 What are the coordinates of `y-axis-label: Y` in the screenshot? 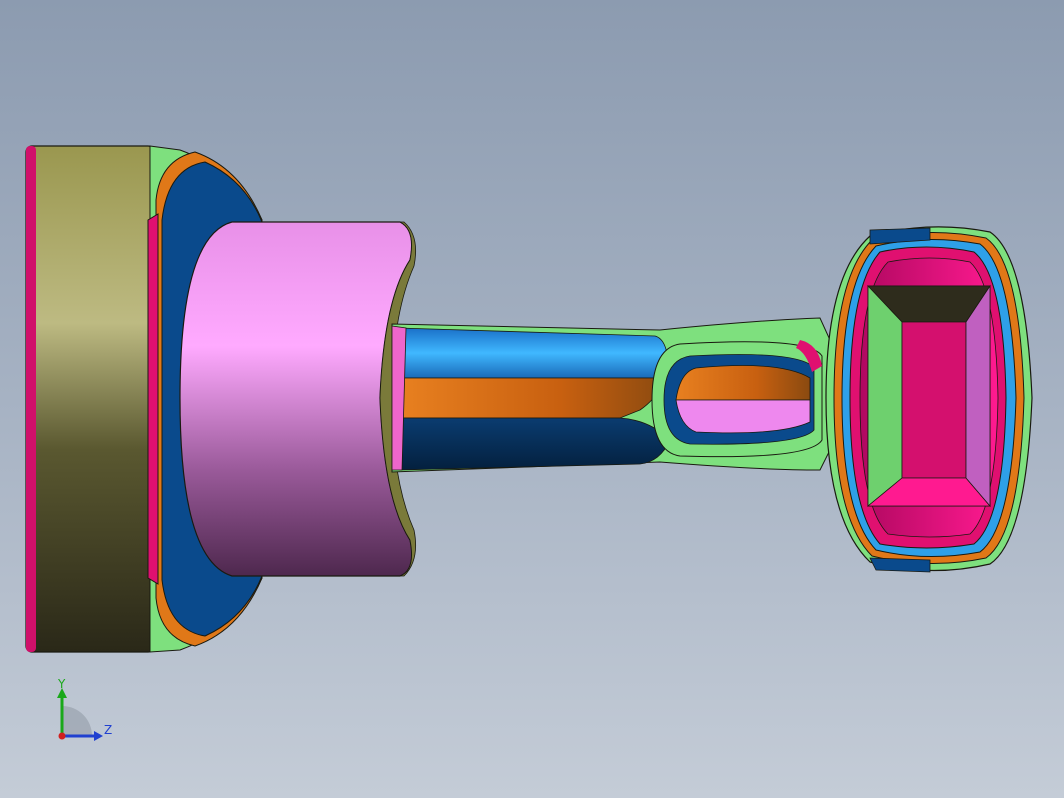 It's located at (61, 684).